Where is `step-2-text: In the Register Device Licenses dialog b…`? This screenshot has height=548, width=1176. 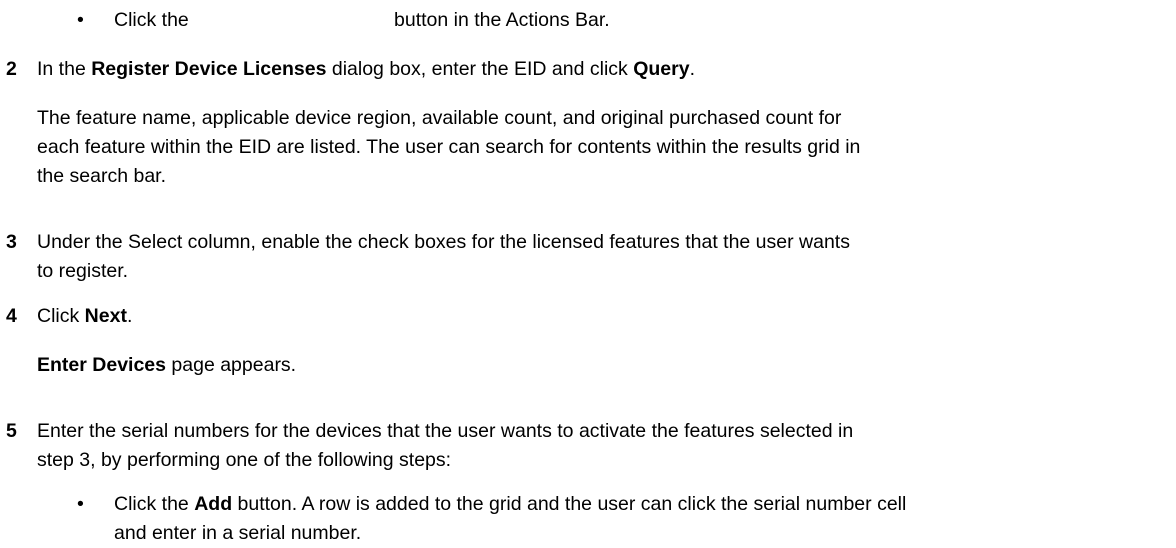 step-2-text: In the Register Device Licenses dialog b… is located at coordinates (366, 69).